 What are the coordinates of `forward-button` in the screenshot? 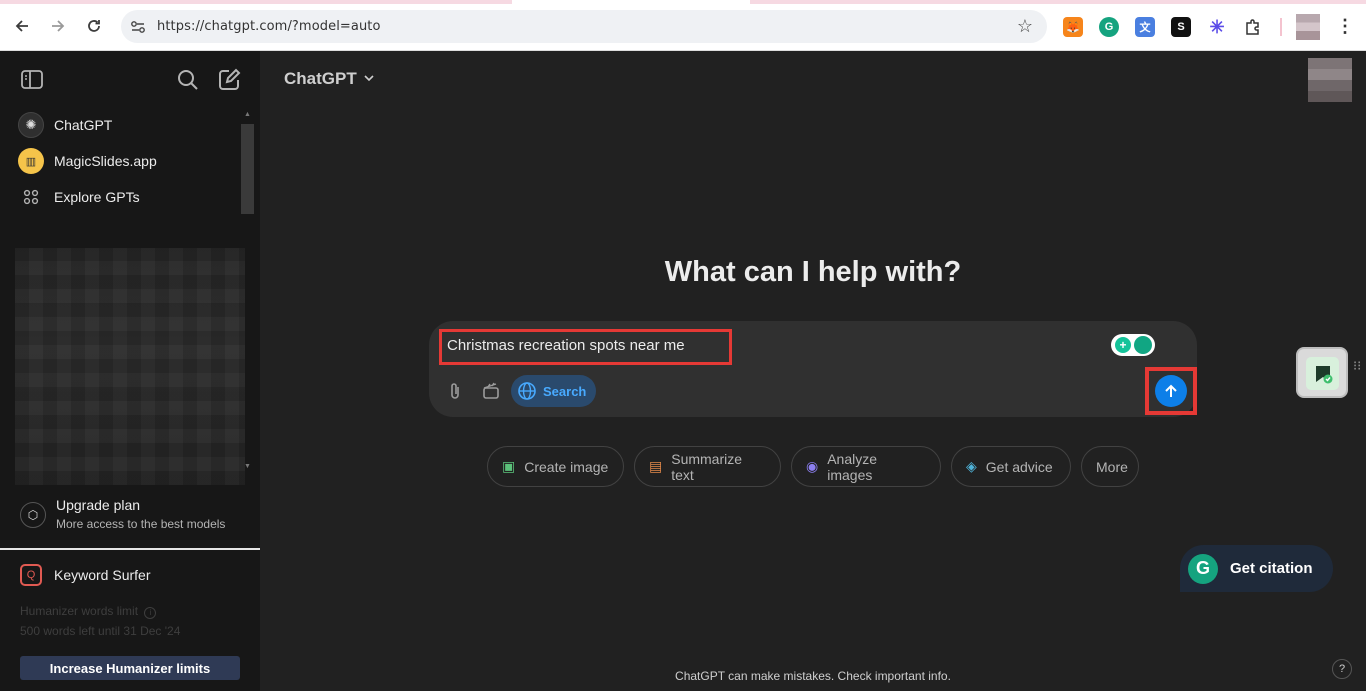 It's located at (58, 26).